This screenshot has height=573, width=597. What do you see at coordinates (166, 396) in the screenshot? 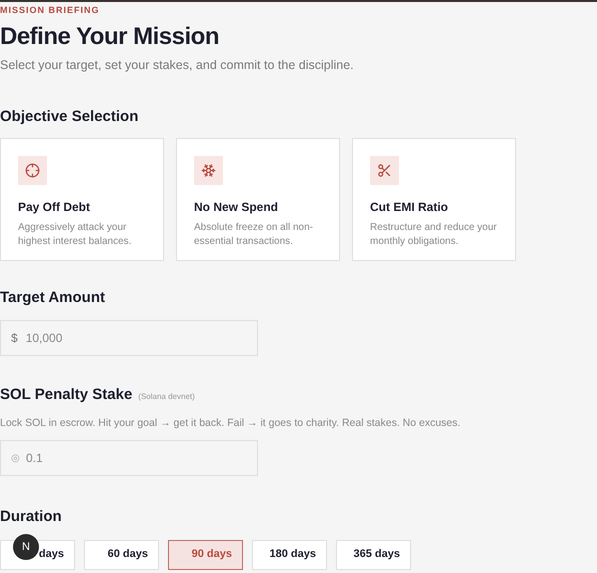
I see `network-note: (Solana devnet)` at bounding box center [166, 396].